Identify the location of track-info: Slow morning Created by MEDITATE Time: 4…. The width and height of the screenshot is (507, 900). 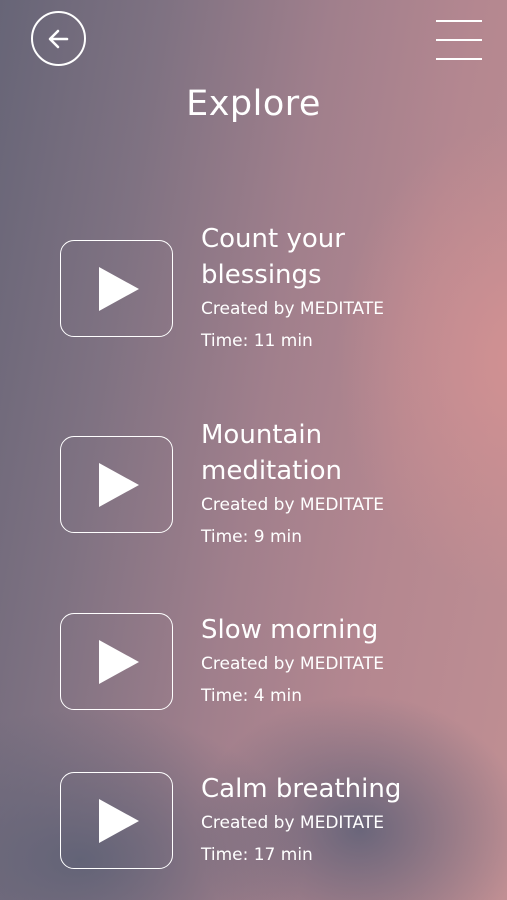
(336, 662).